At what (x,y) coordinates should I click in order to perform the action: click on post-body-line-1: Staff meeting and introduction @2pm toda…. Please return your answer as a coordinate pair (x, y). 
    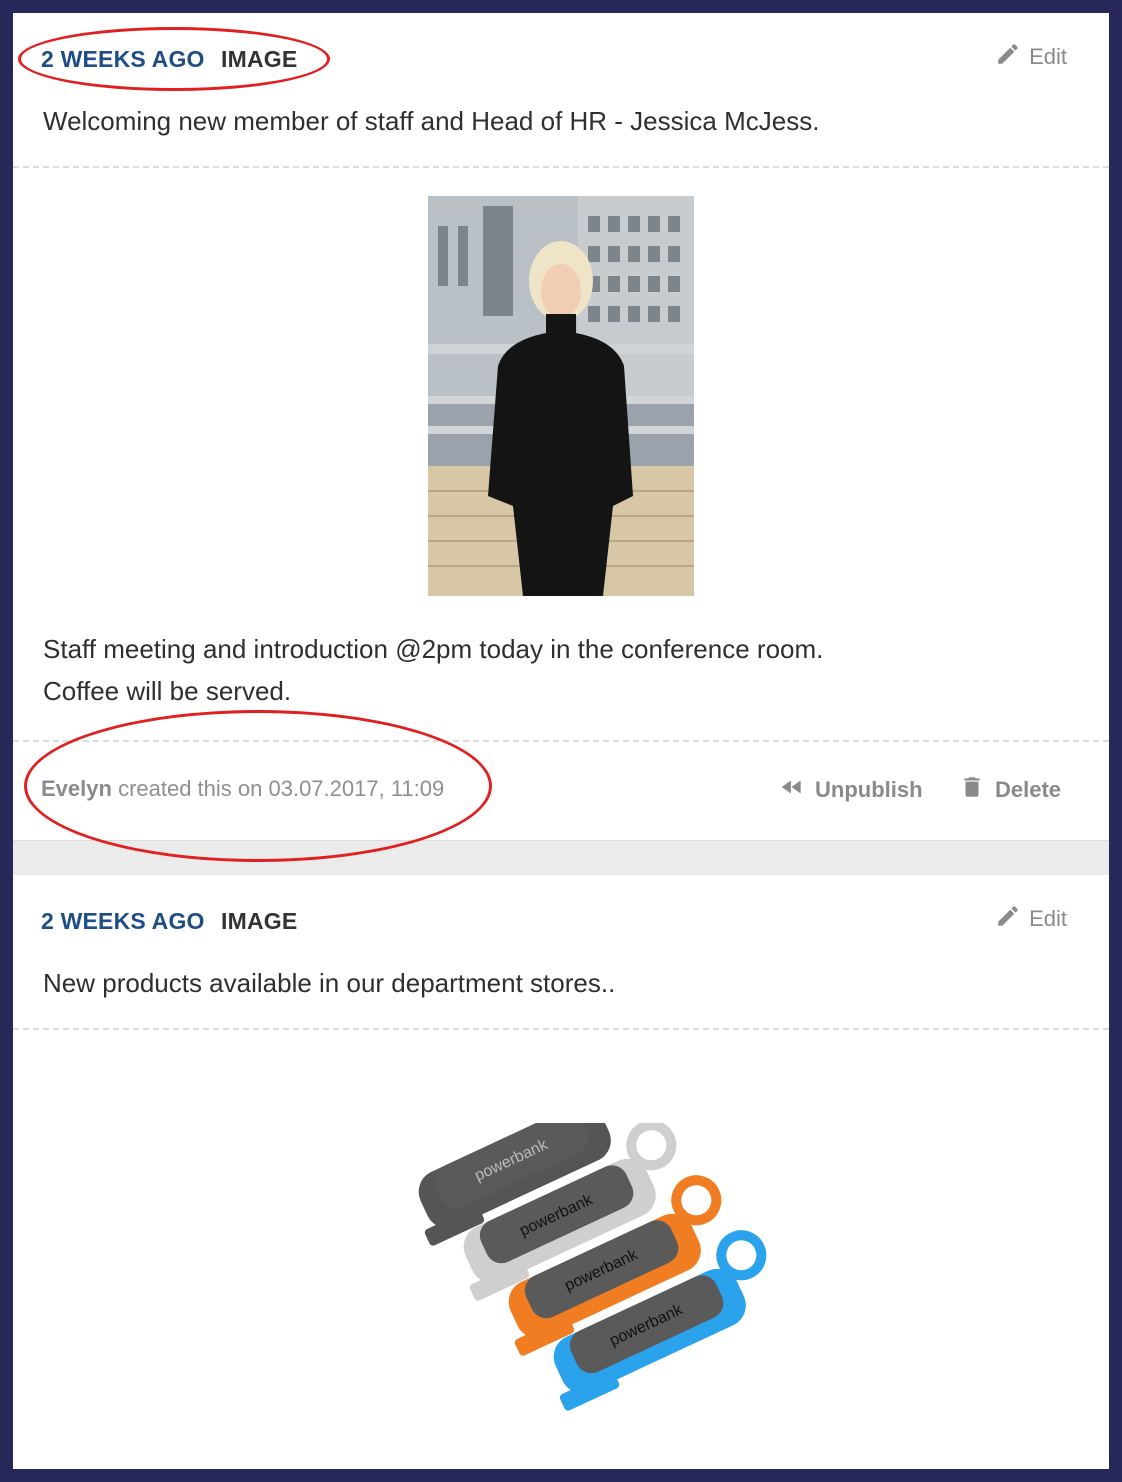
    Looking at the image, I should click on (433, 649).